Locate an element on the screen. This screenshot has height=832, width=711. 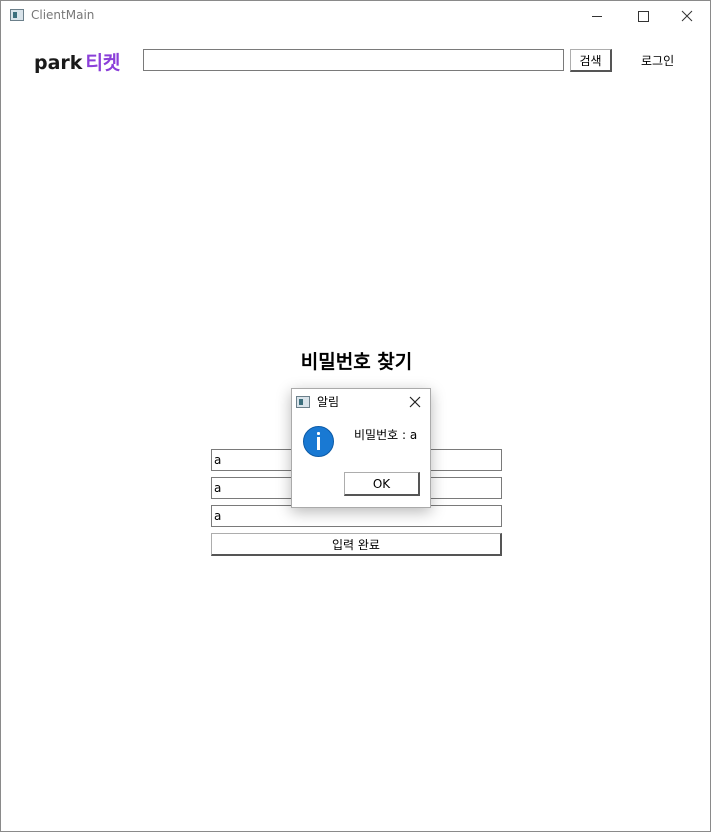
logo-ticket-text: 티켓 is located at coordinates (103, 63).